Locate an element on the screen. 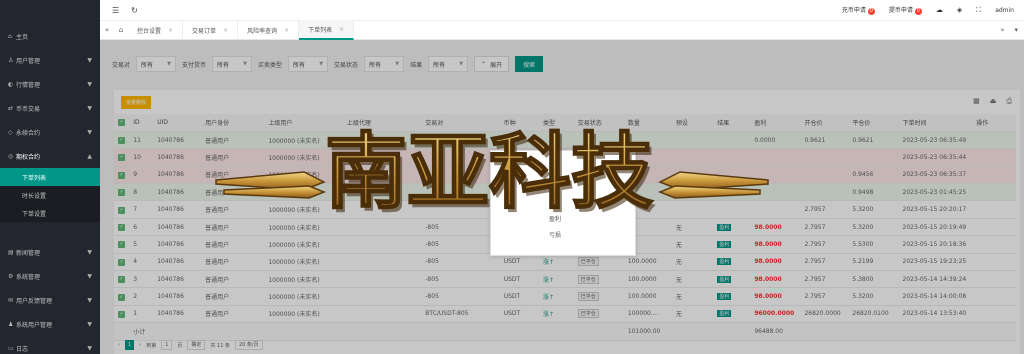 Image resolution: width=1024 pixels, height=354 pixels. recharge-link: 充币申请 0 is located at coordinates (858, 10).